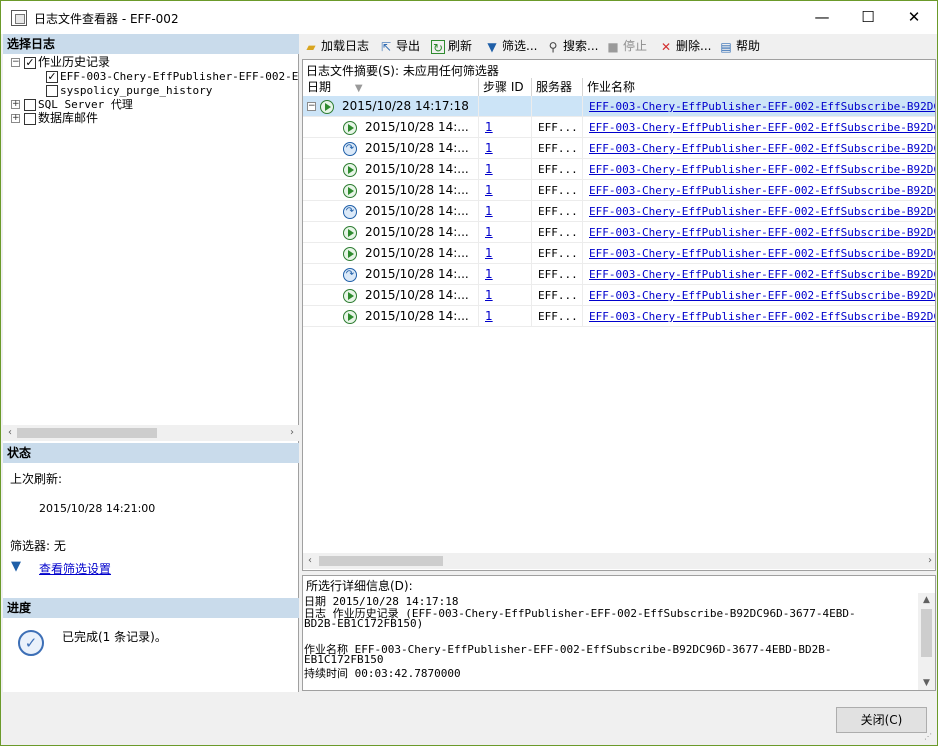  What do you see at coordinates (881, 720) in the screenshot?
I see `close-button: 关闭(C)` at bounding box center [881, 720].